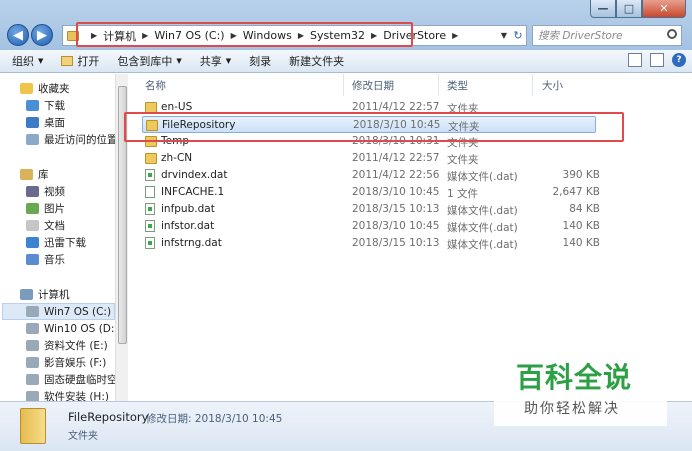 The image size is (692, 451). I want to click on sidebar-item-music: 音乐, so click(45, 259).